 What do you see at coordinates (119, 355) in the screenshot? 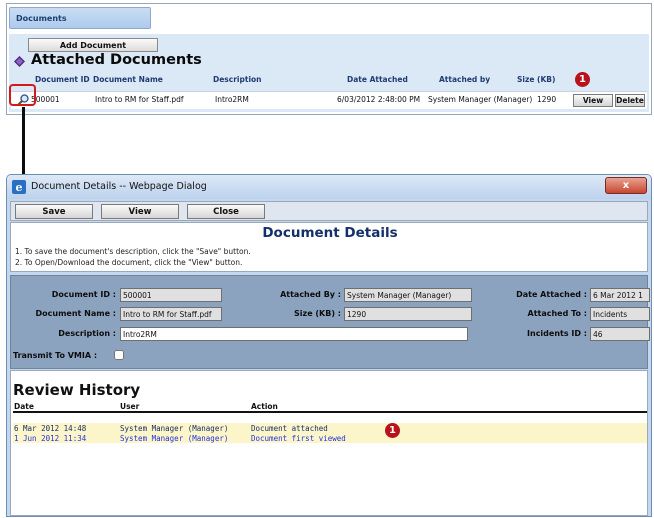
I see `transmit-vmia-checkbox` at bounding box center [119, 355].